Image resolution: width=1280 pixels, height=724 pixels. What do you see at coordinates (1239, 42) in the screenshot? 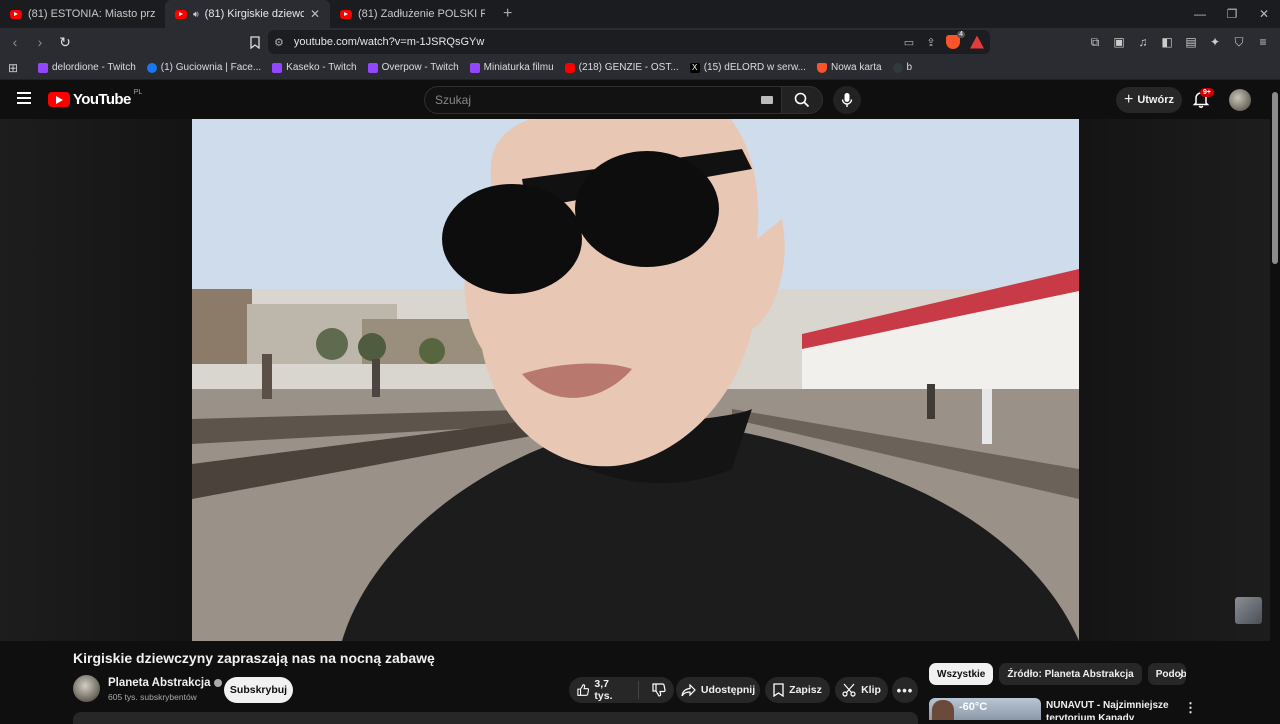
I see `vpn-icon: ⛉` at bounding box center [1239, 42].